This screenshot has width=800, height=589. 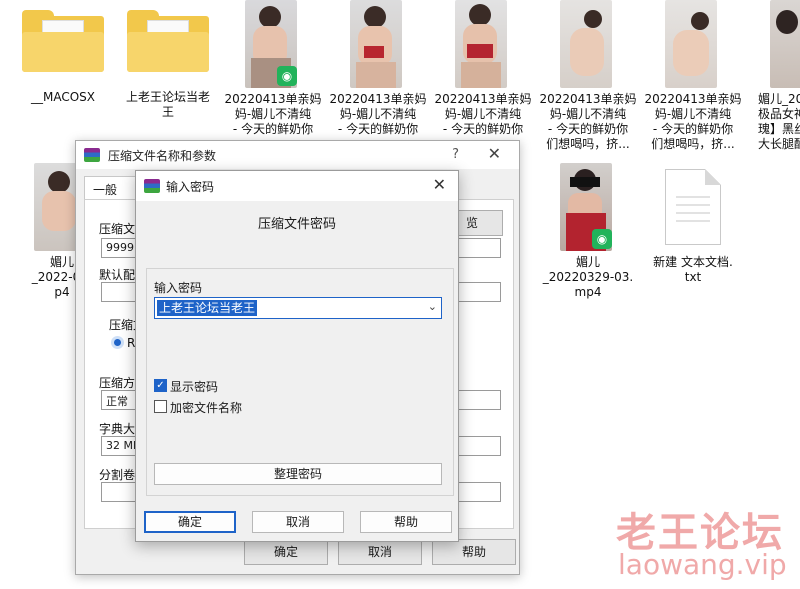 I want to click on file-label: __MACOSX, so click(x=62, y=97).